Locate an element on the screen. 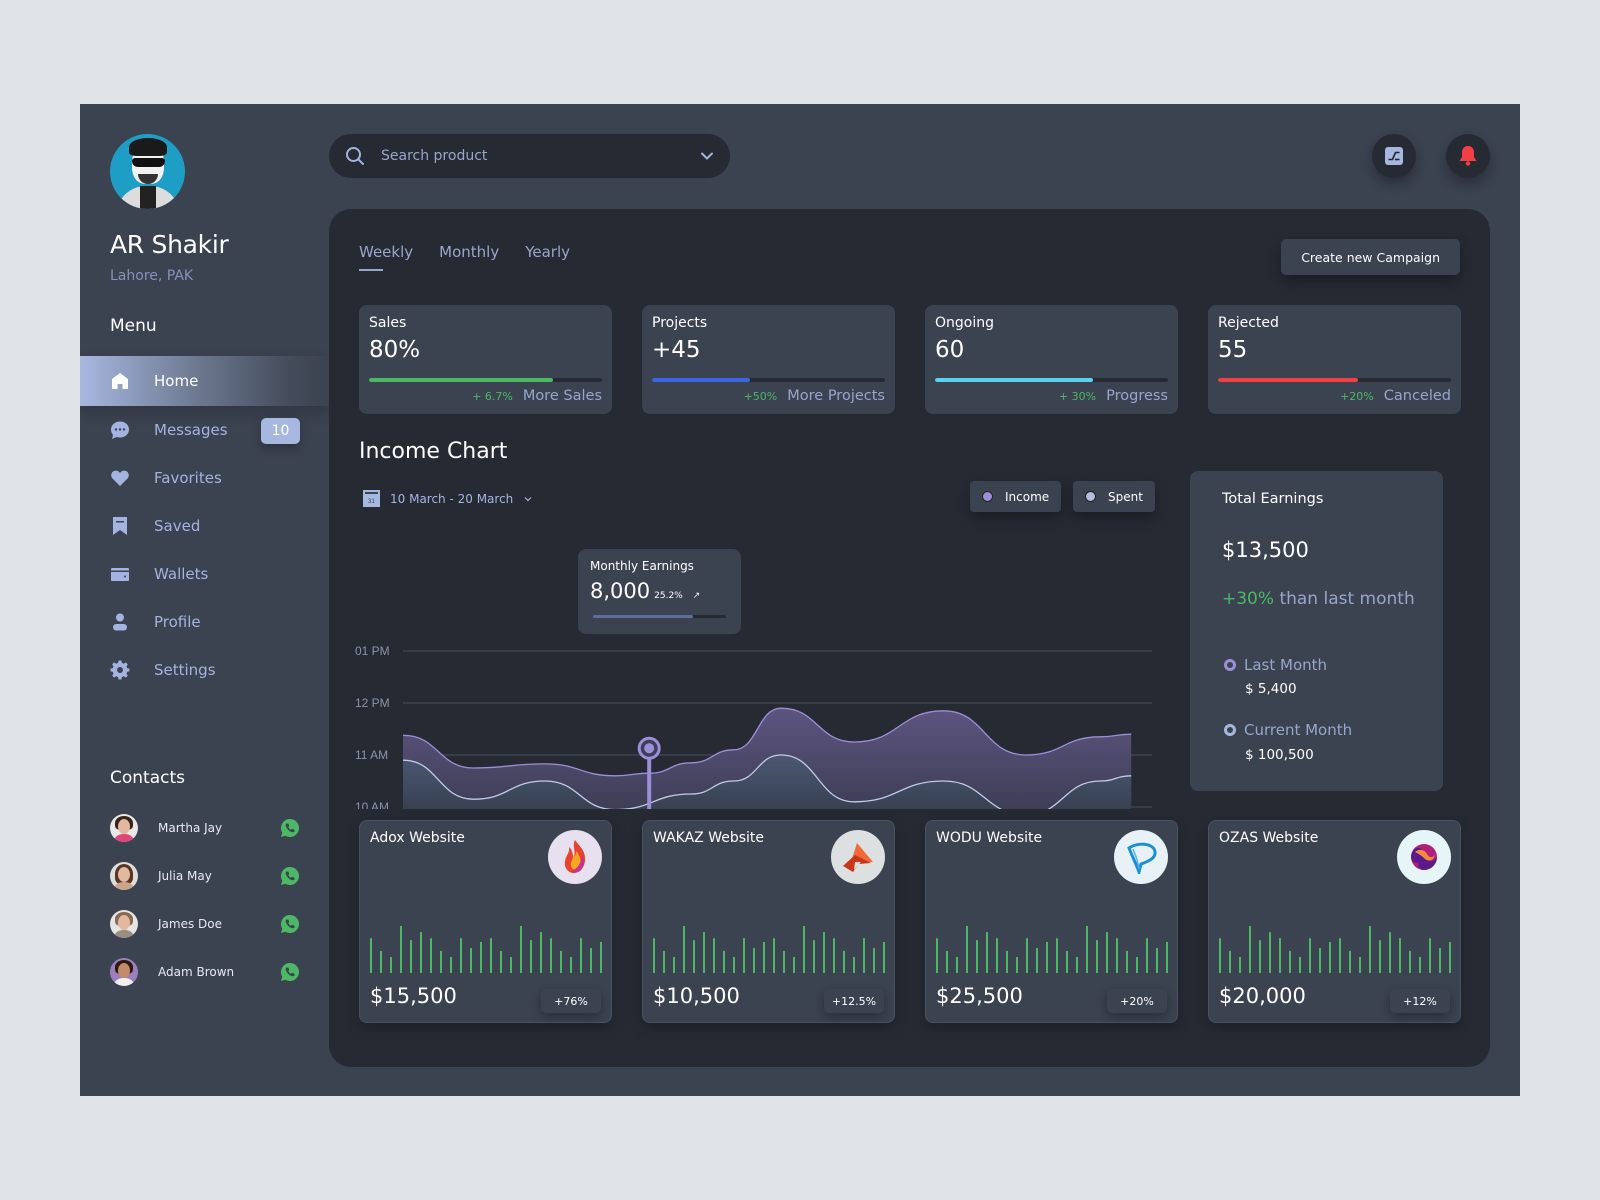 Image resolution: width=1600 pixels, height=1200 pixels. canceled-link: Canceled is located at coordinates (1417, 396).